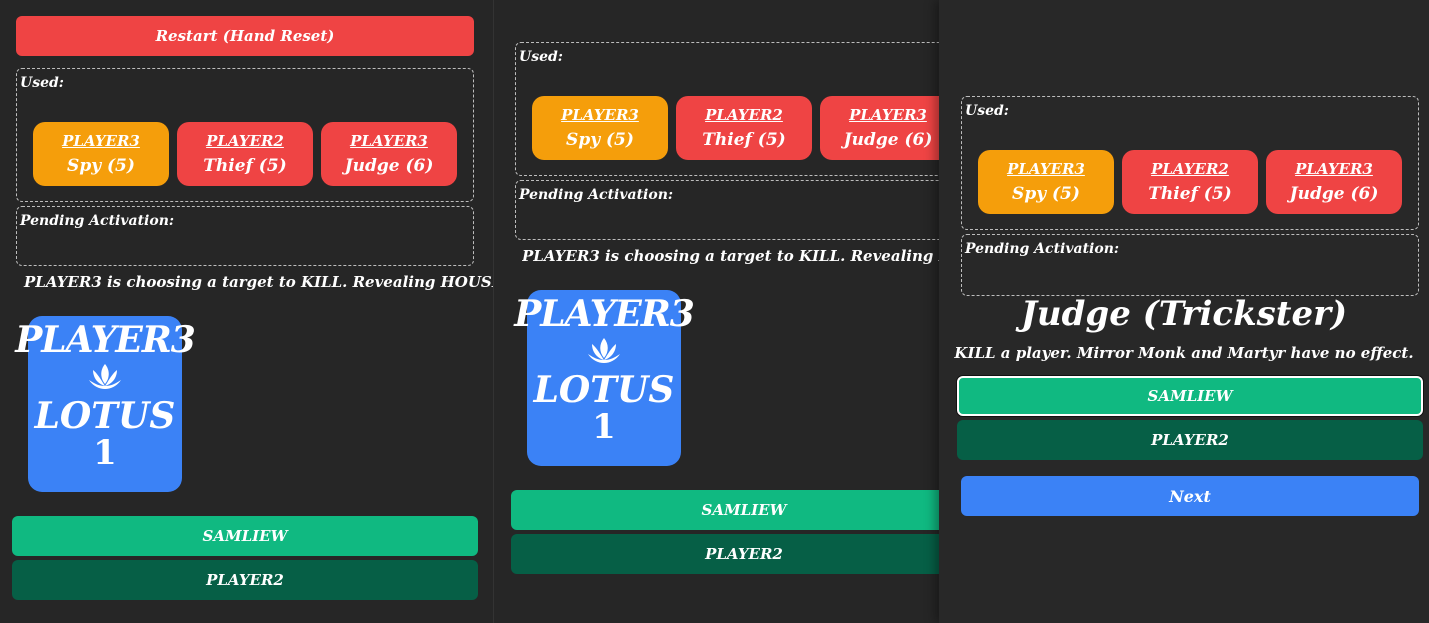 This screenshot has height=623, width=1429. I want to click on role-title: Judge (Trickster), so click(1184, 314).